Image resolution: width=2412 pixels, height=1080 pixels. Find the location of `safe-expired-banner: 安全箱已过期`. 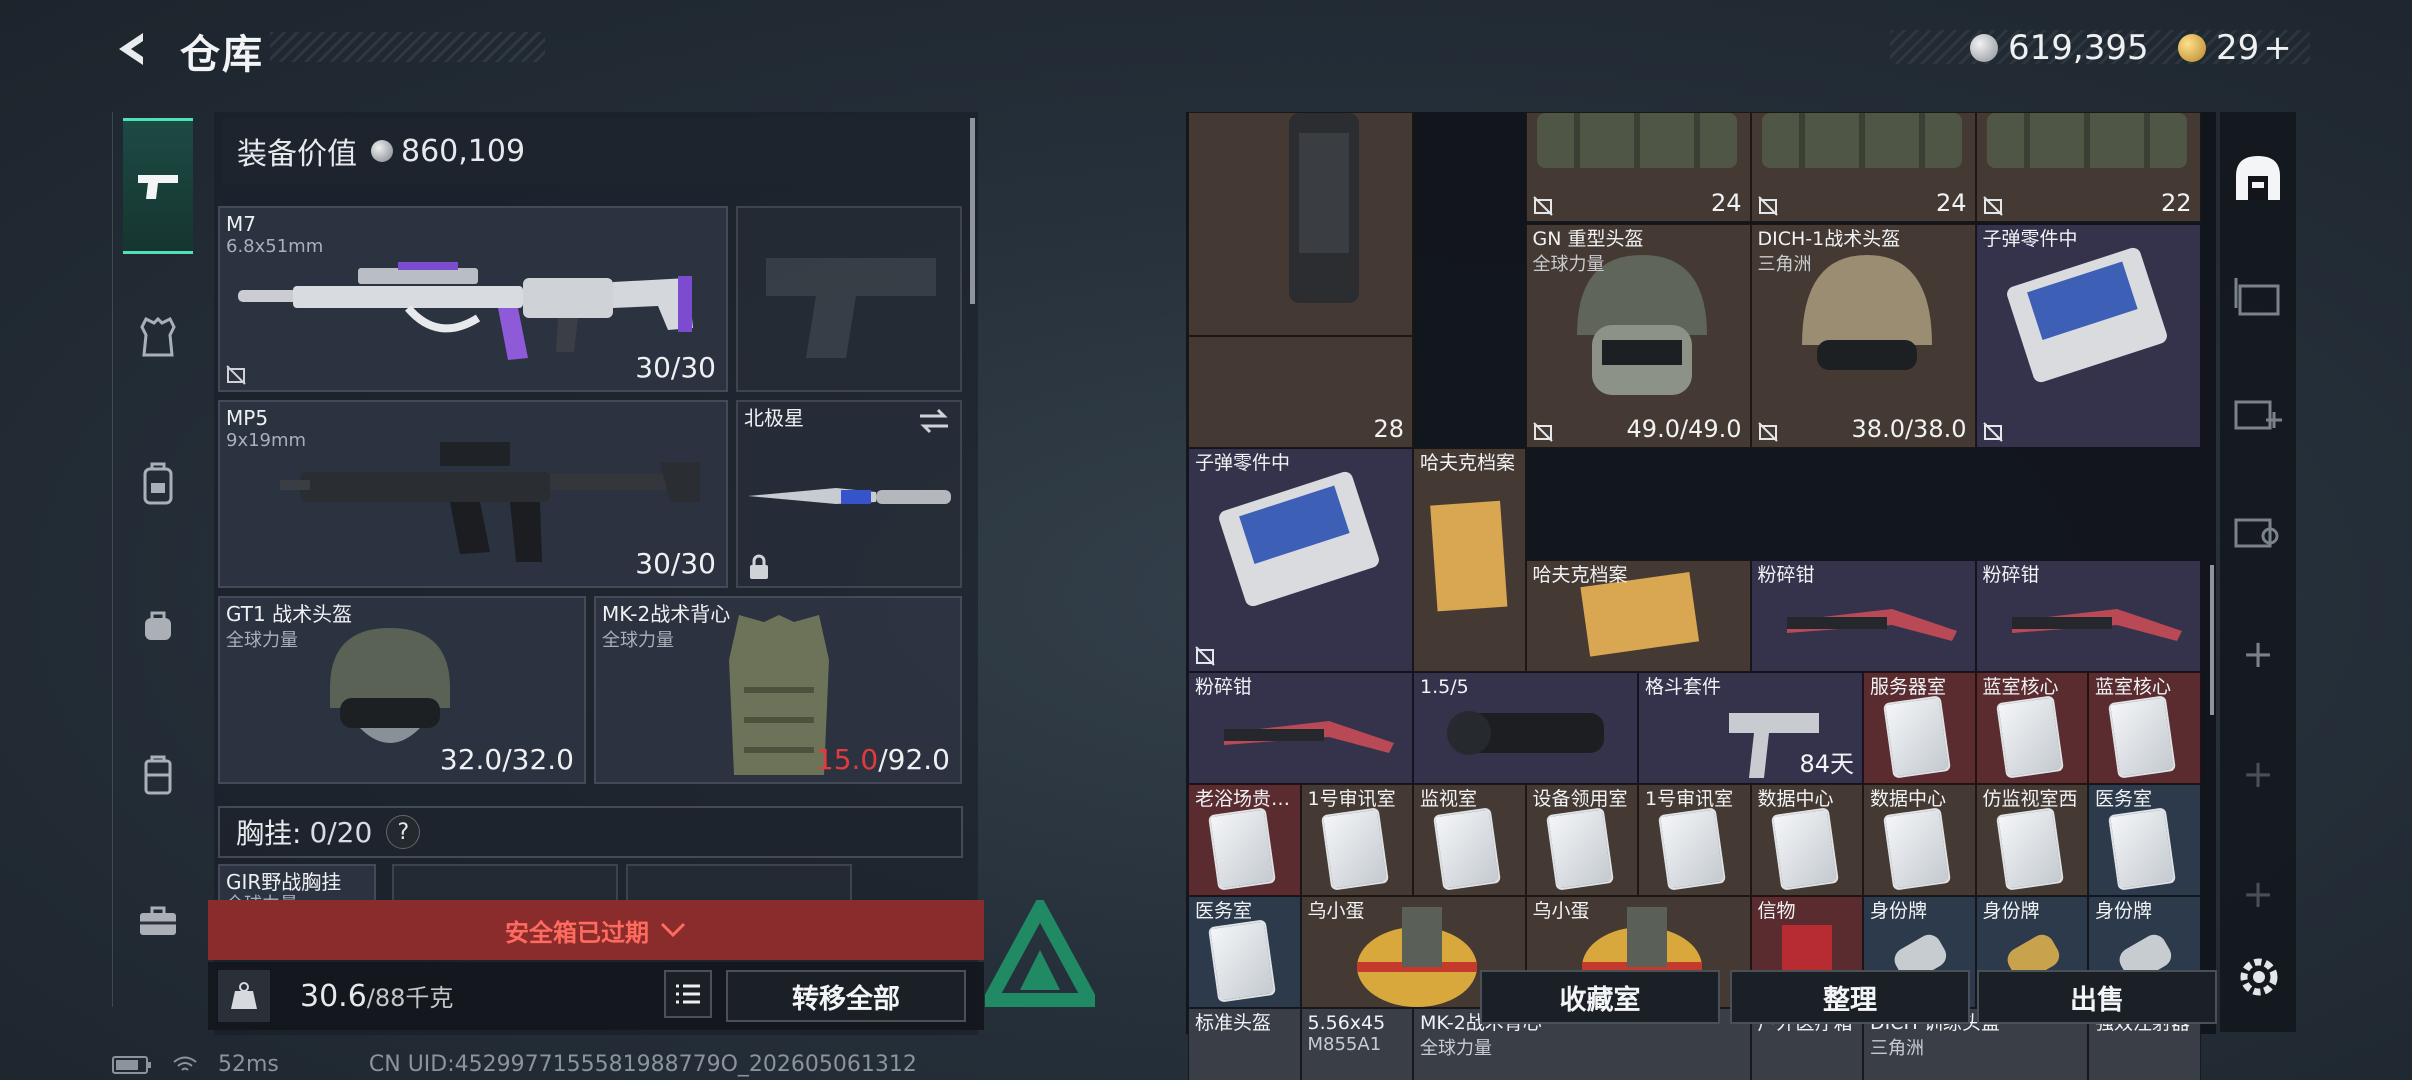

safe-expired-banner: 安全箱已过期 is located at coordinates (596, 930).